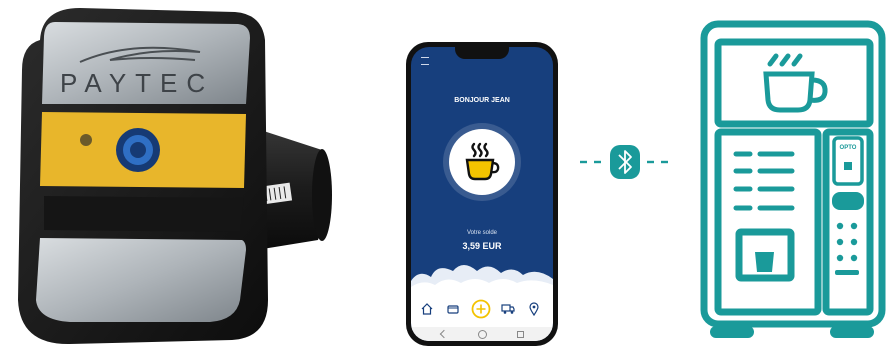  What do you see at coordinates (427, 309) in the screenshot?
I see `home-icon` at bounding box center [427, 309].